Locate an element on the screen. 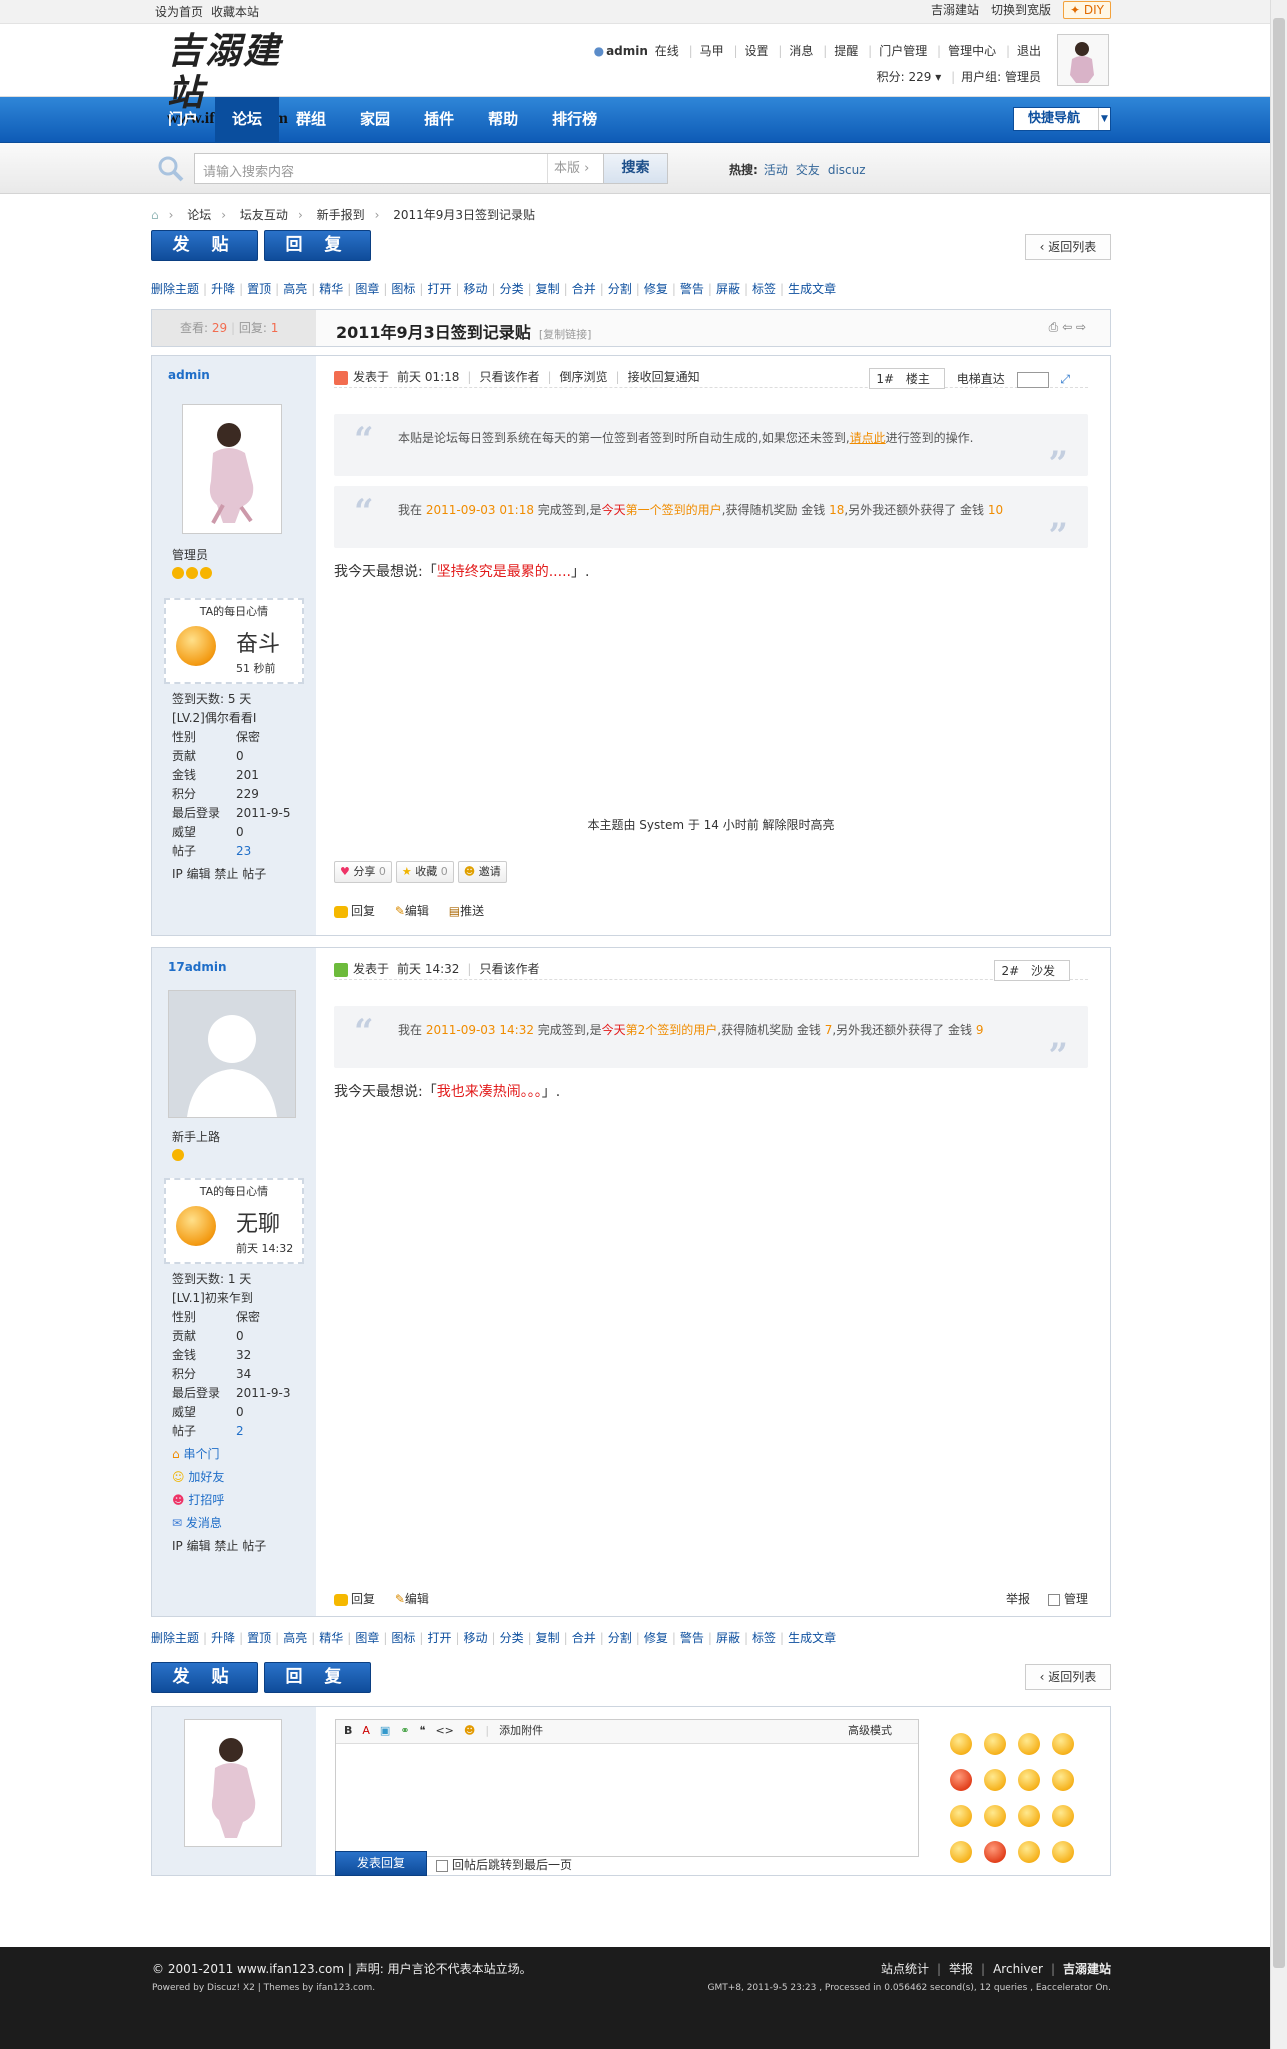  link-icon: ⚭ is located at coordinates (404, 1730).